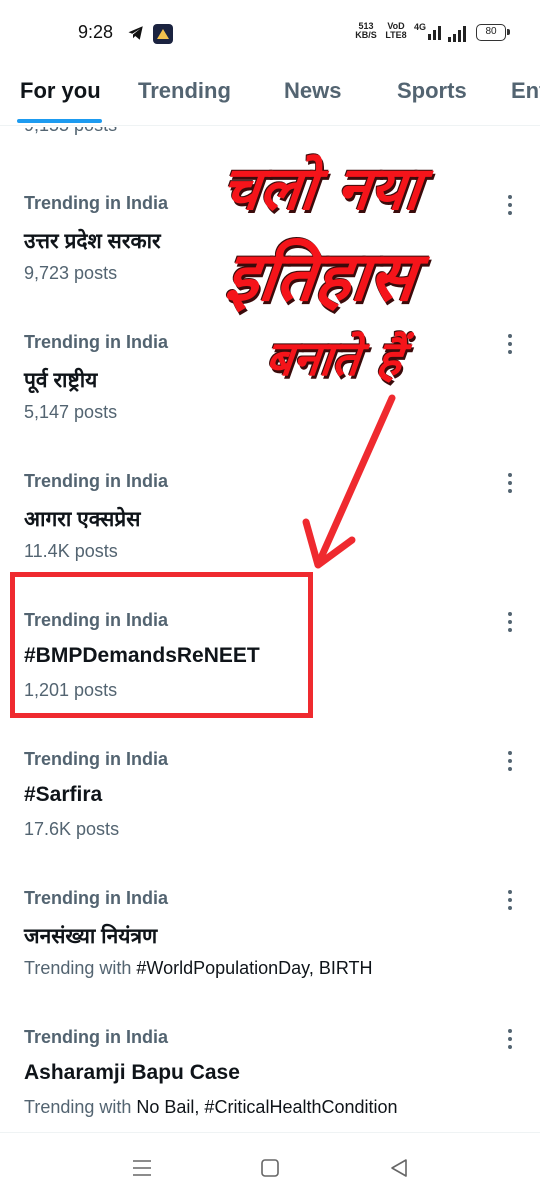 This screenshot has width=540, height=1200. I want to click on network-type: 4G, so click(420, 27).